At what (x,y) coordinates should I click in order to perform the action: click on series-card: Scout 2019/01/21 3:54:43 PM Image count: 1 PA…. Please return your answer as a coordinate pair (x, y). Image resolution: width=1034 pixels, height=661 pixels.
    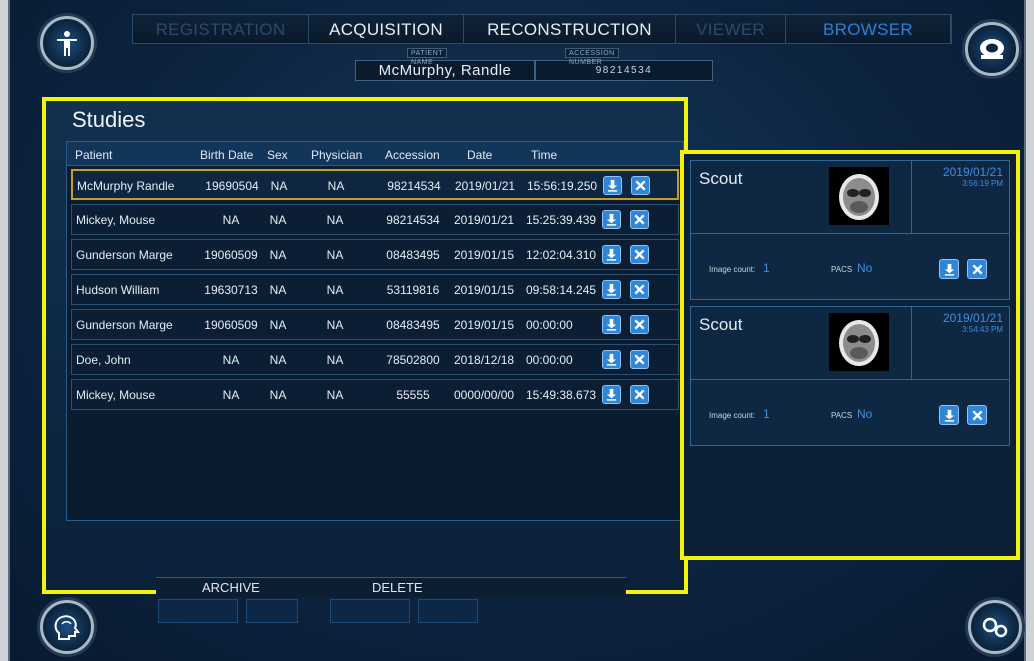
    Looking at the image, I should click on (850, 376).